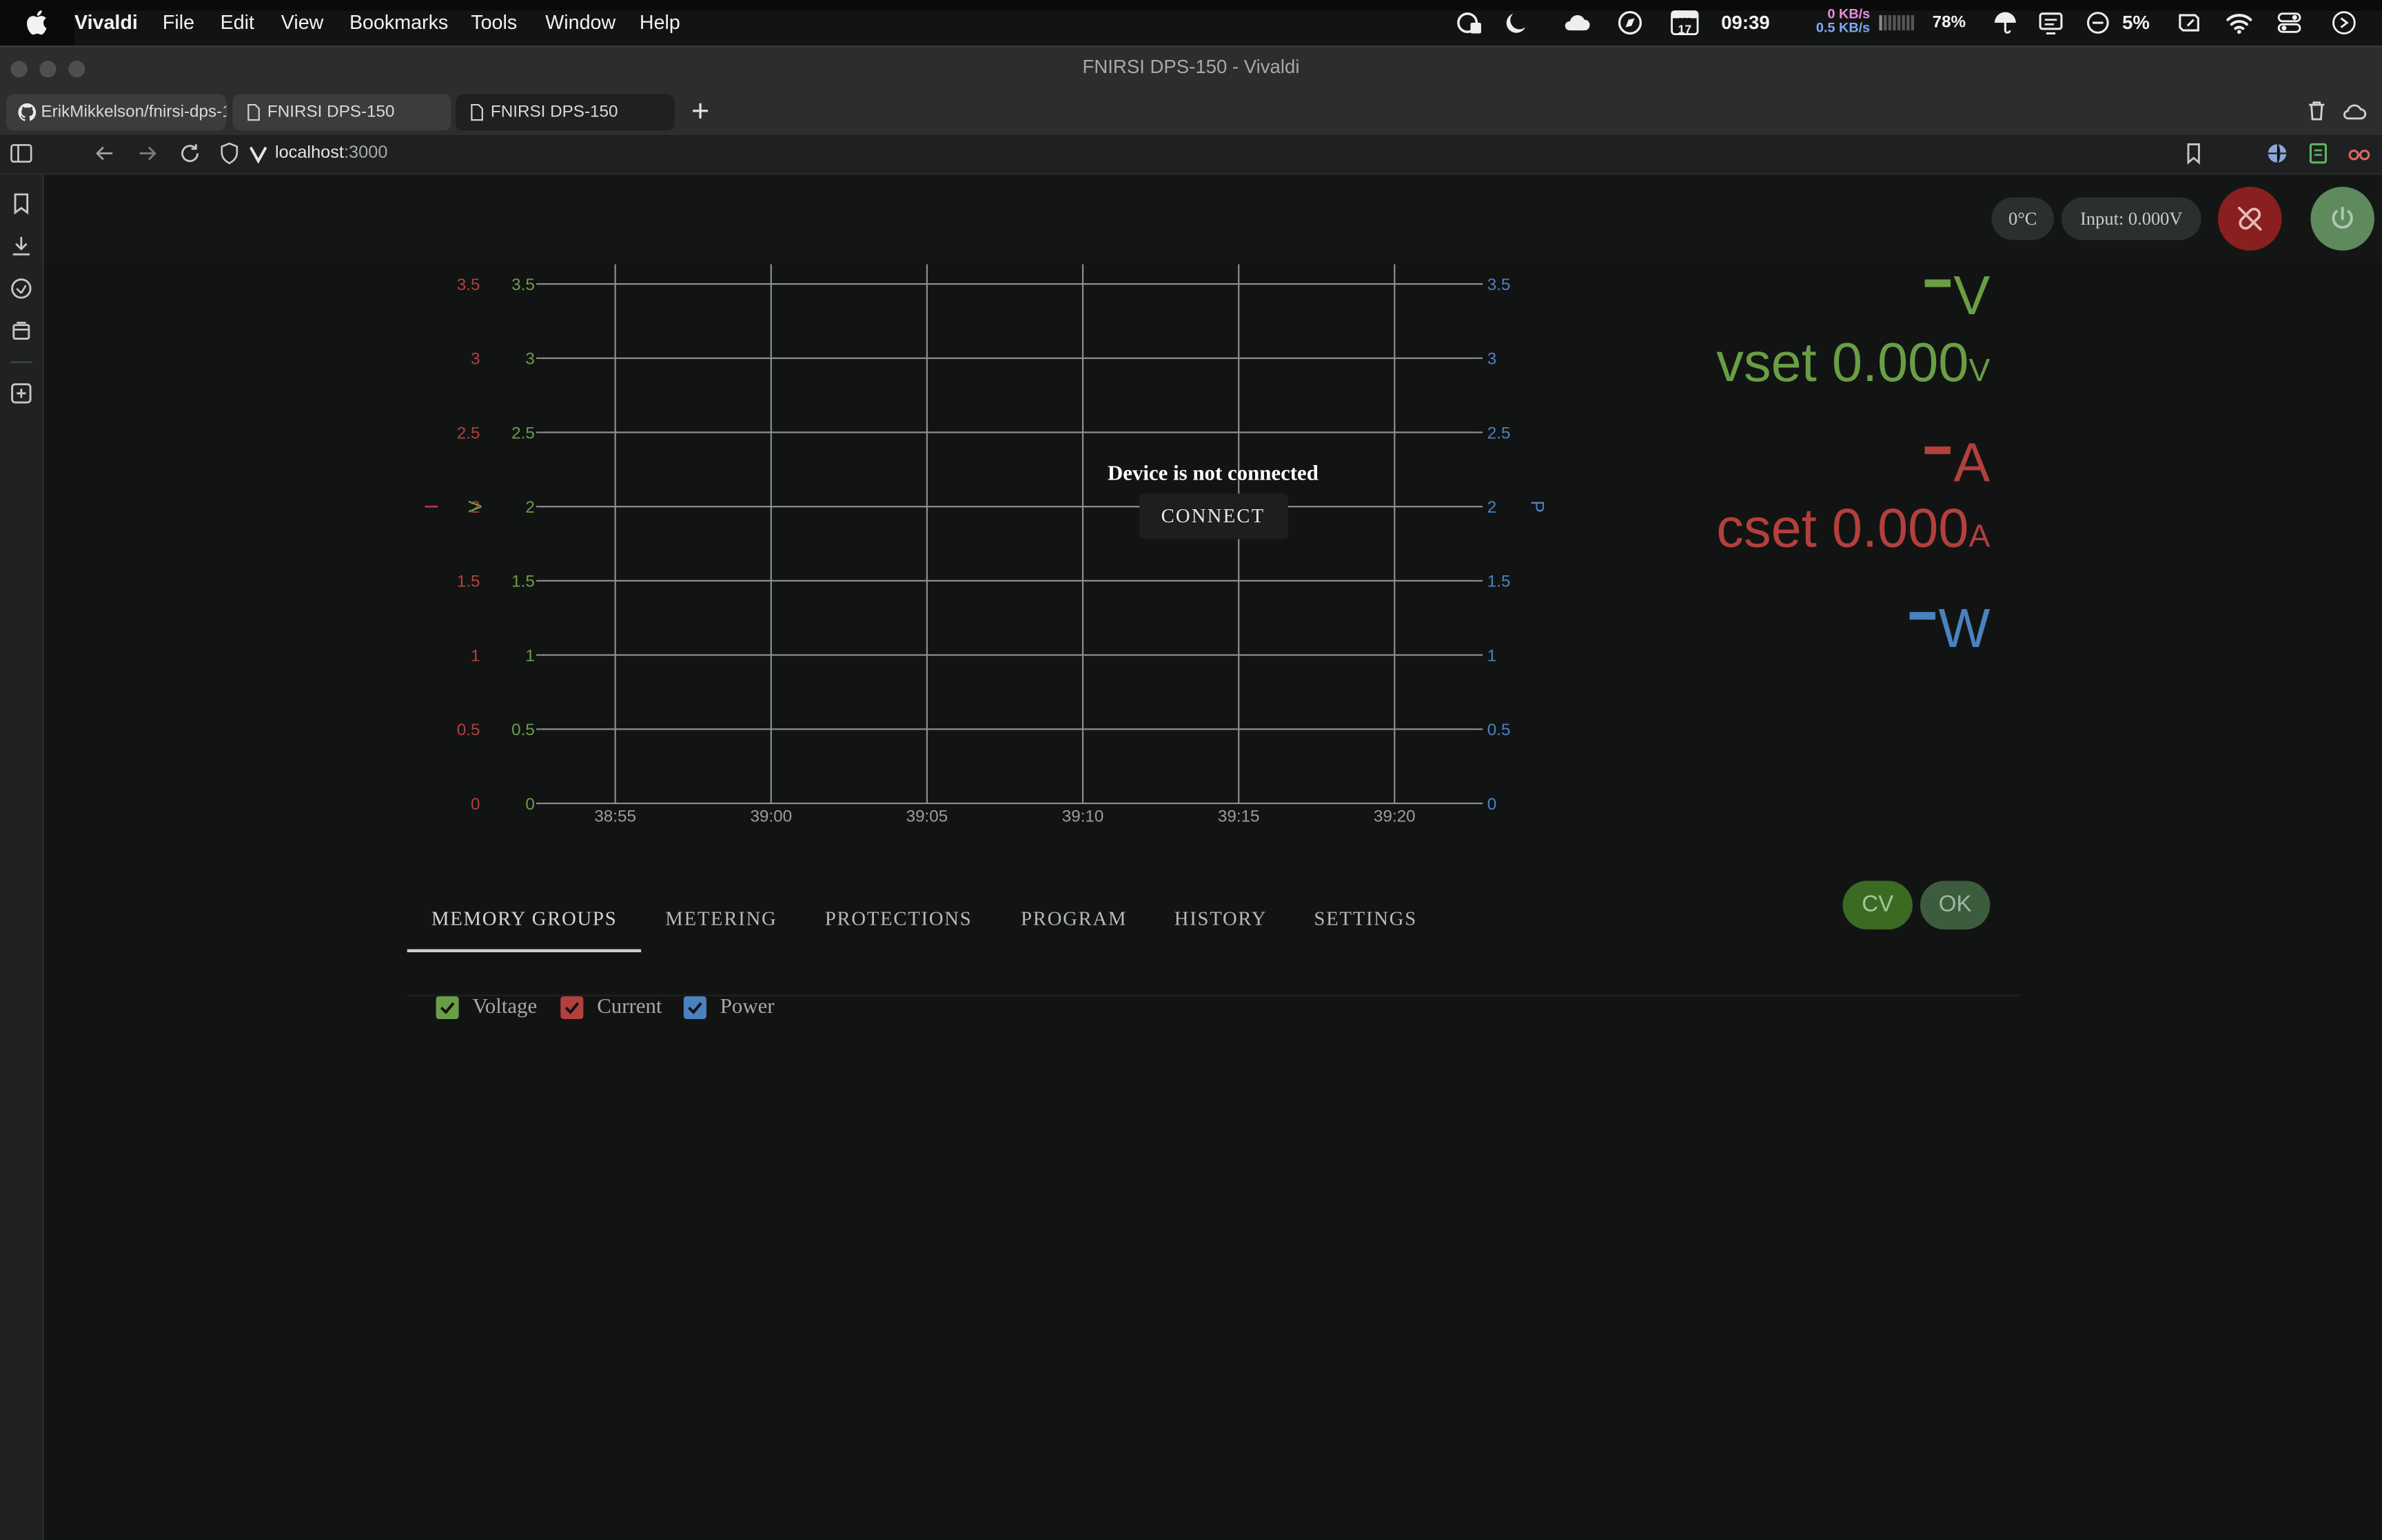  Describe the element at coordinates (21, 288) in the screenshot. I see `history-panel-icon` at that location.